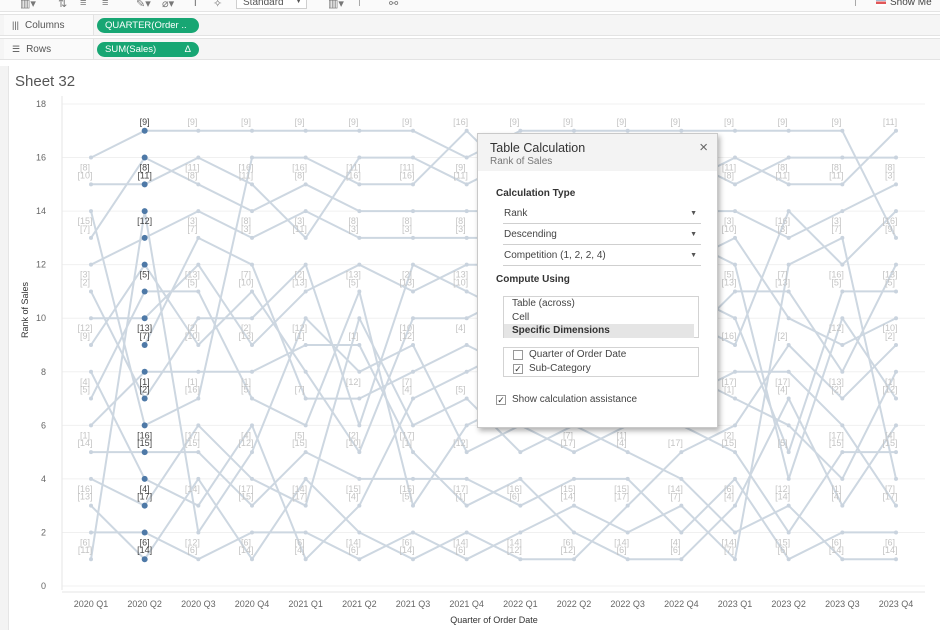 The width and height of the screenshot is (940, 630). I want to click on compute-option-table-across: Table (across), so click(599, 304).